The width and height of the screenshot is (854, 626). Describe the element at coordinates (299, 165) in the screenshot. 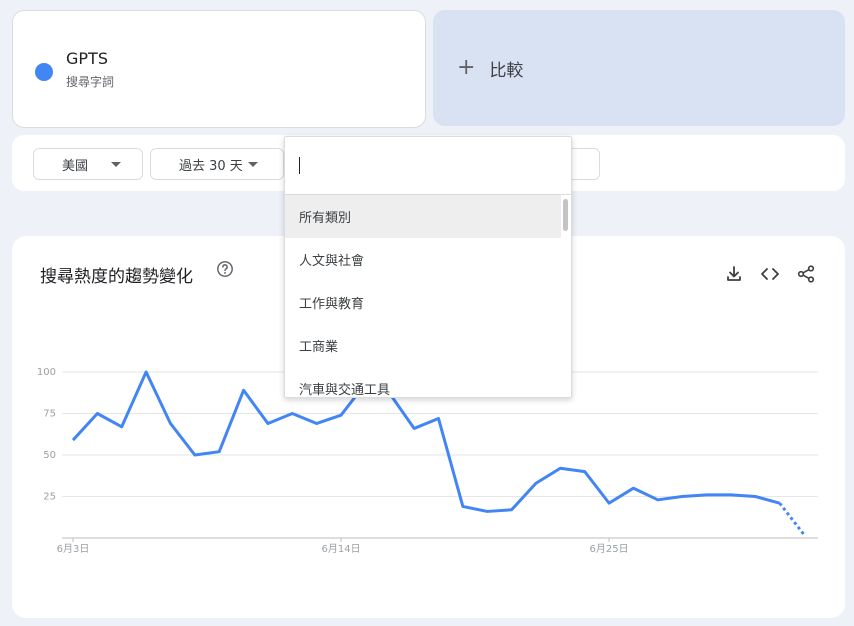

I see `text-cursor` at that location.